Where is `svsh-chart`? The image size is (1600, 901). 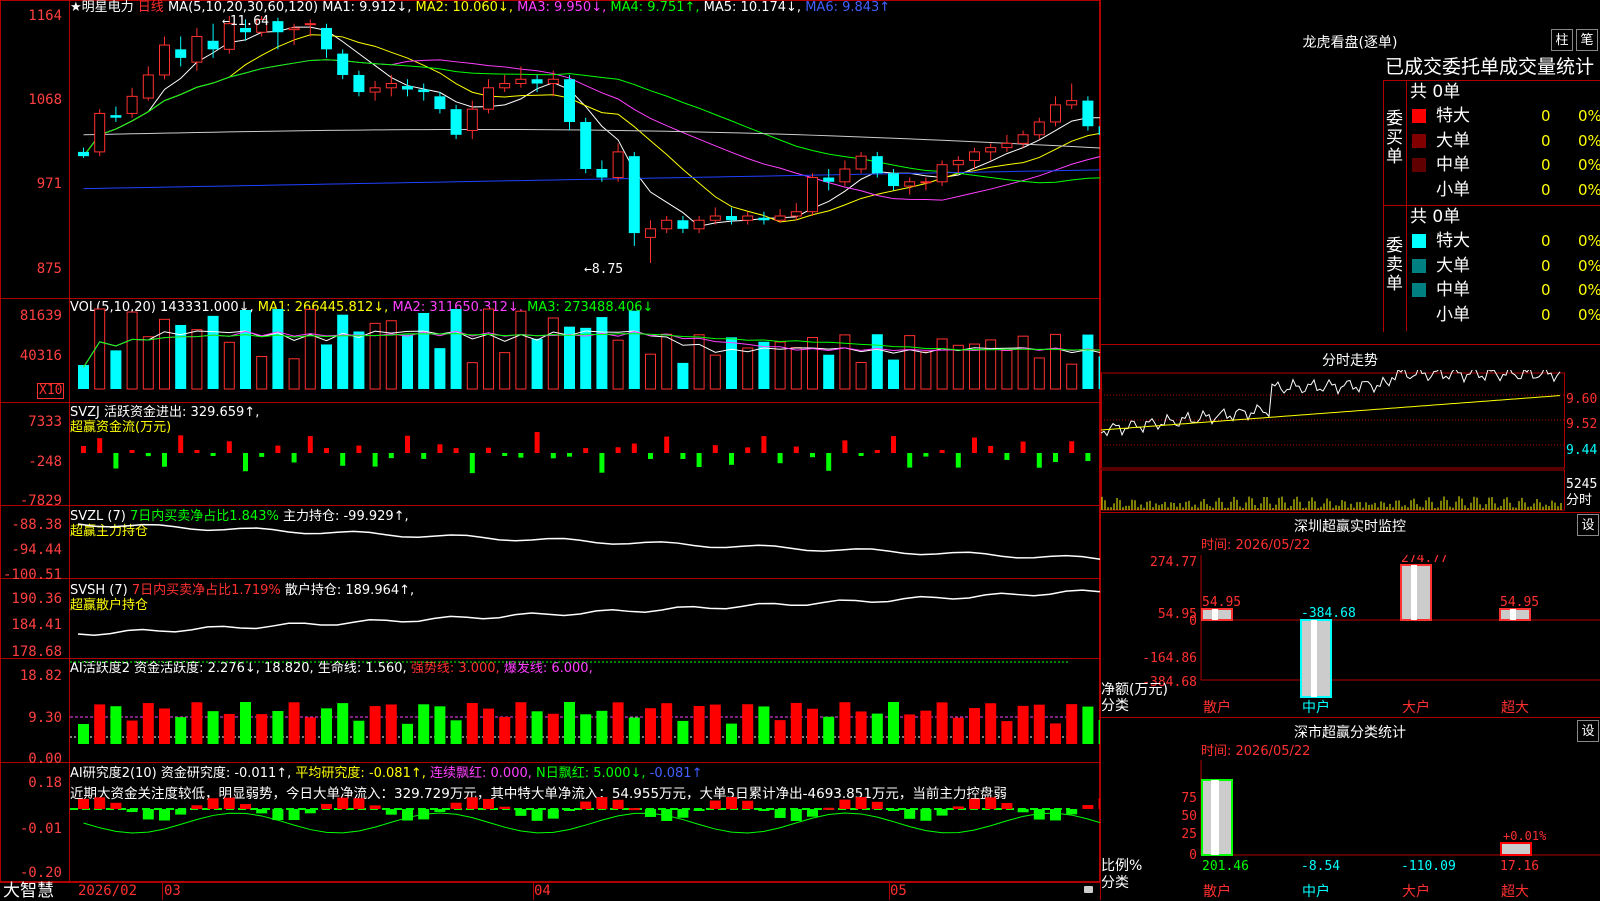 svsh-chart is located at coordinates (585, 618).